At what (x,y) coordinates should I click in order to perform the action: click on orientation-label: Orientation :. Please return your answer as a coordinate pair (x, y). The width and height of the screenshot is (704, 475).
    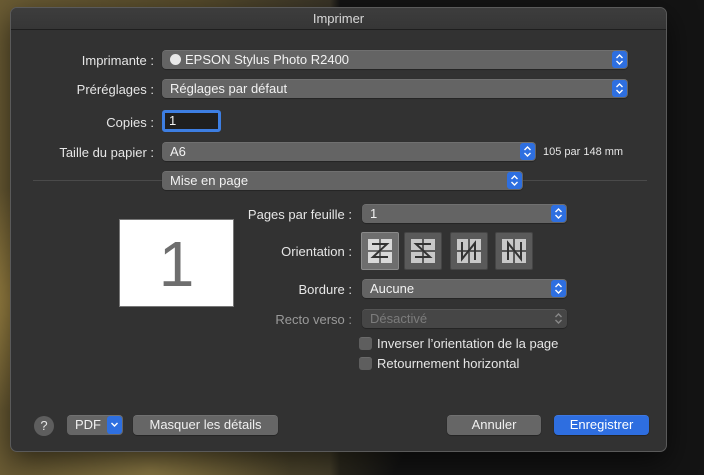
    Looking at the image, I should click on (316, 251).